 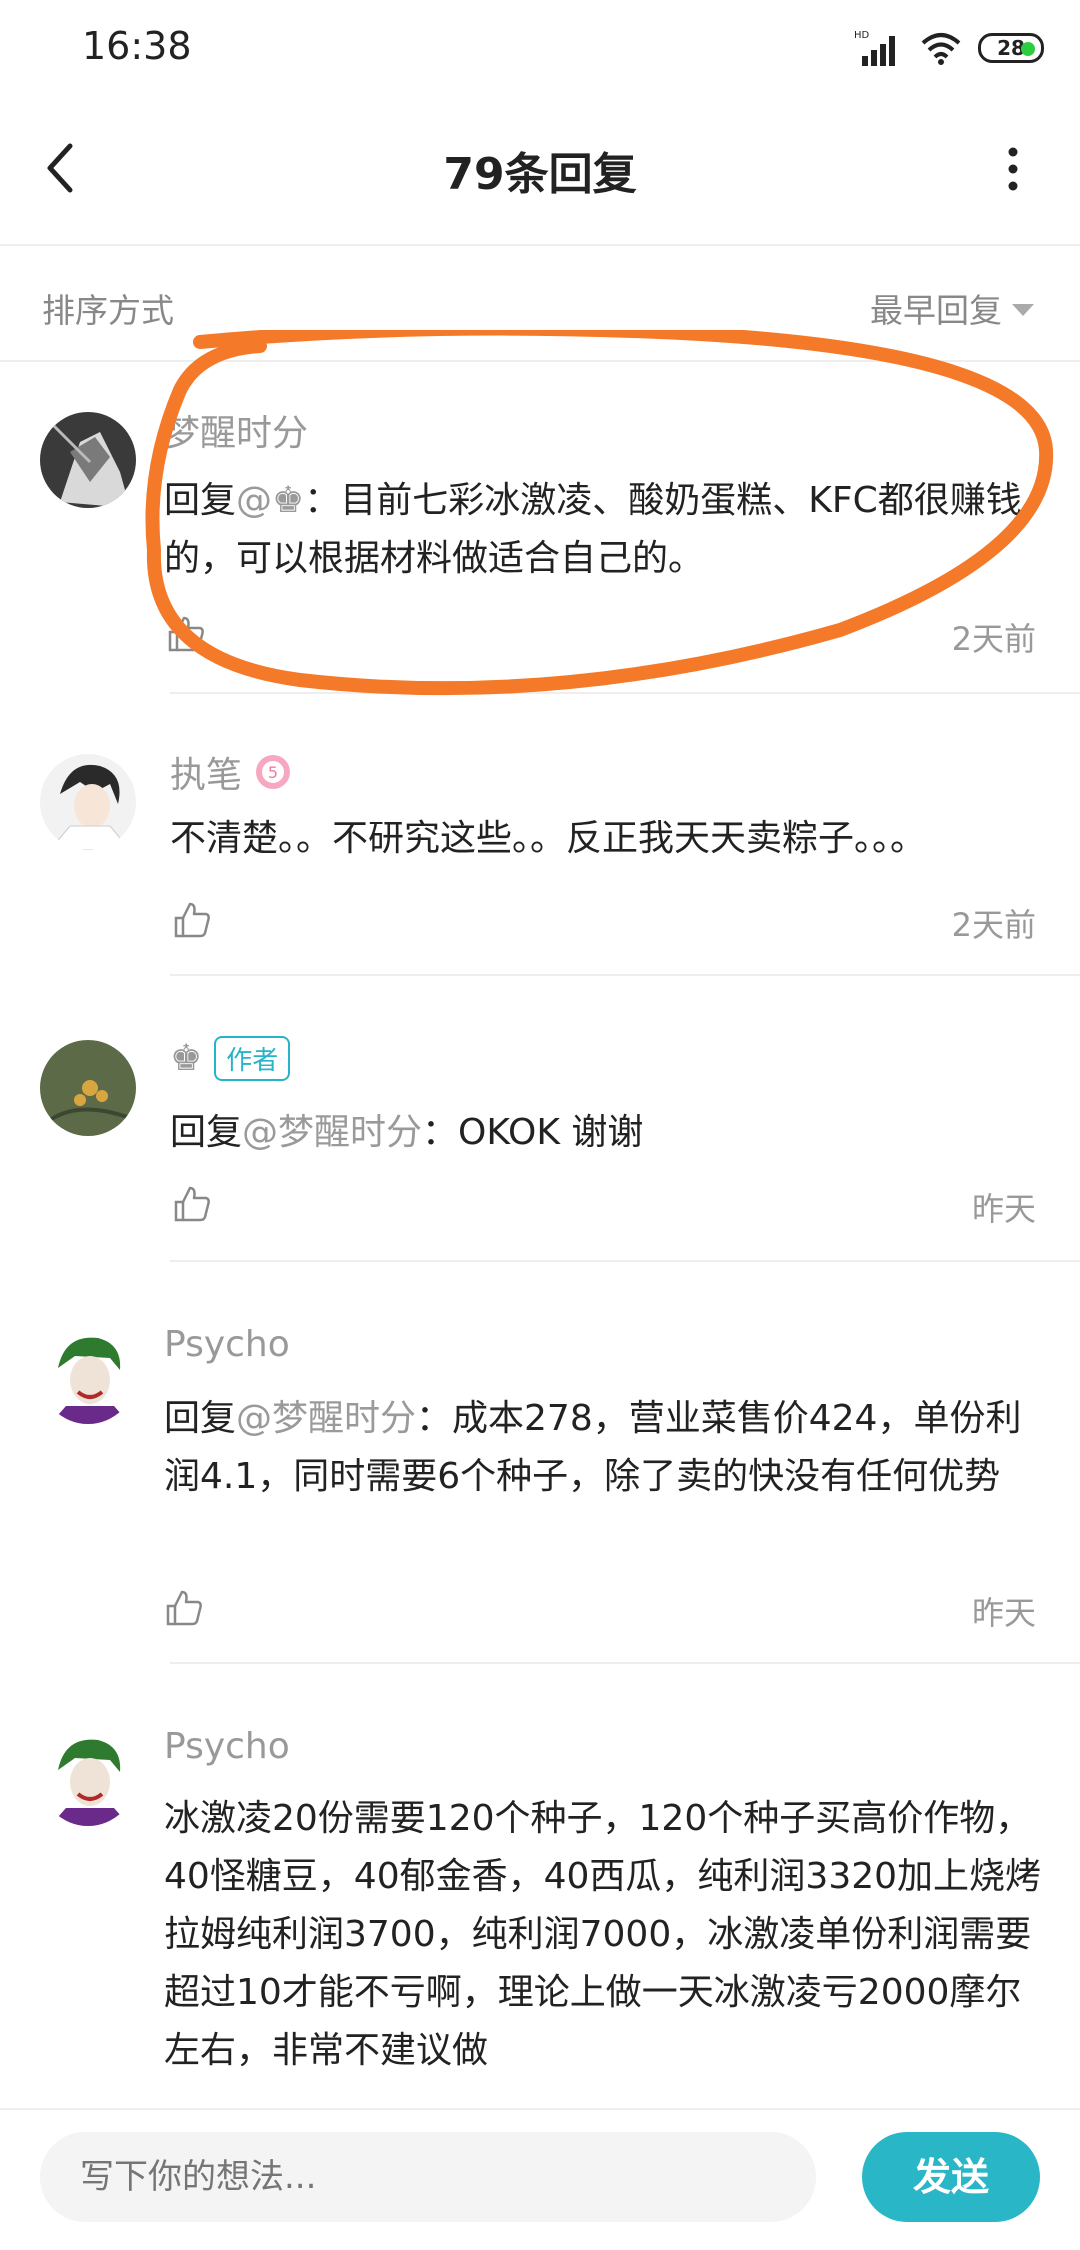 I want to click on page-title: 79条回复, so click(x=540, y=174).